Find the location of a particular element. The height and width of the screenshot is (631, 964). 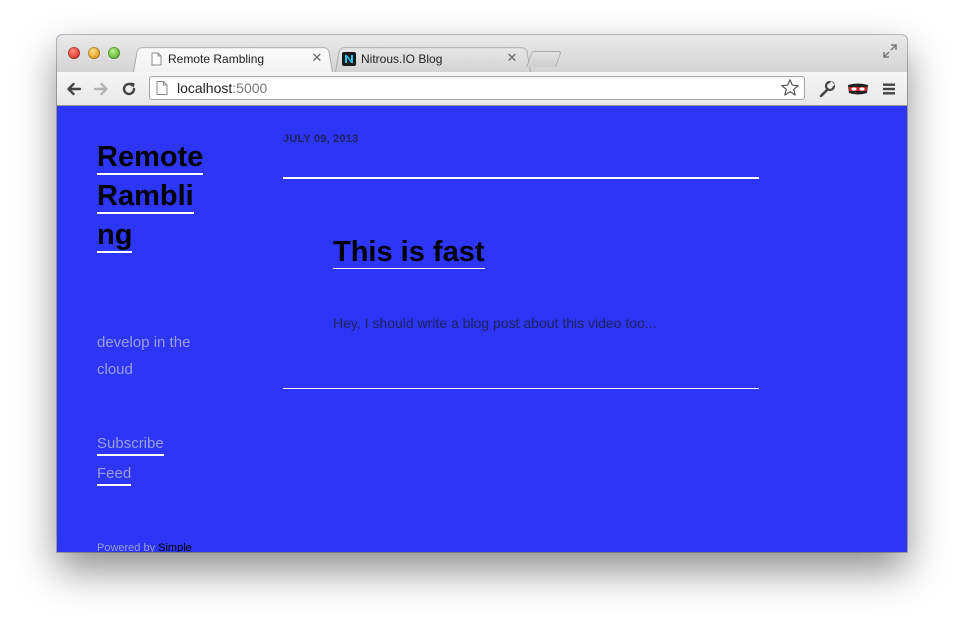

menu-icon is located at coordinates (889, 89).